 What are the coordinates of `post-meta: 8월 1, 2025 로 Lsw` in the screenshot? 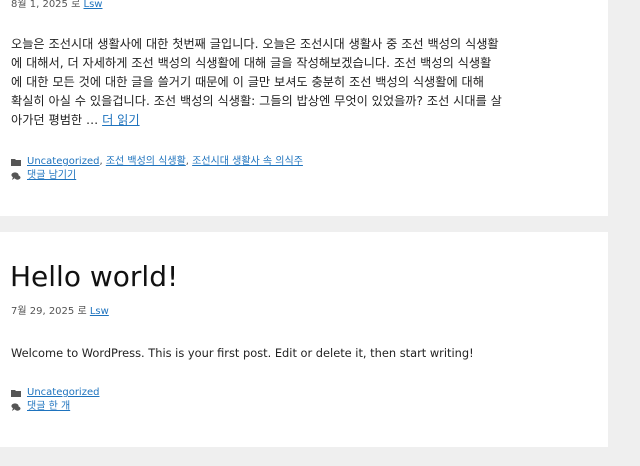 It's located at (56, 5).